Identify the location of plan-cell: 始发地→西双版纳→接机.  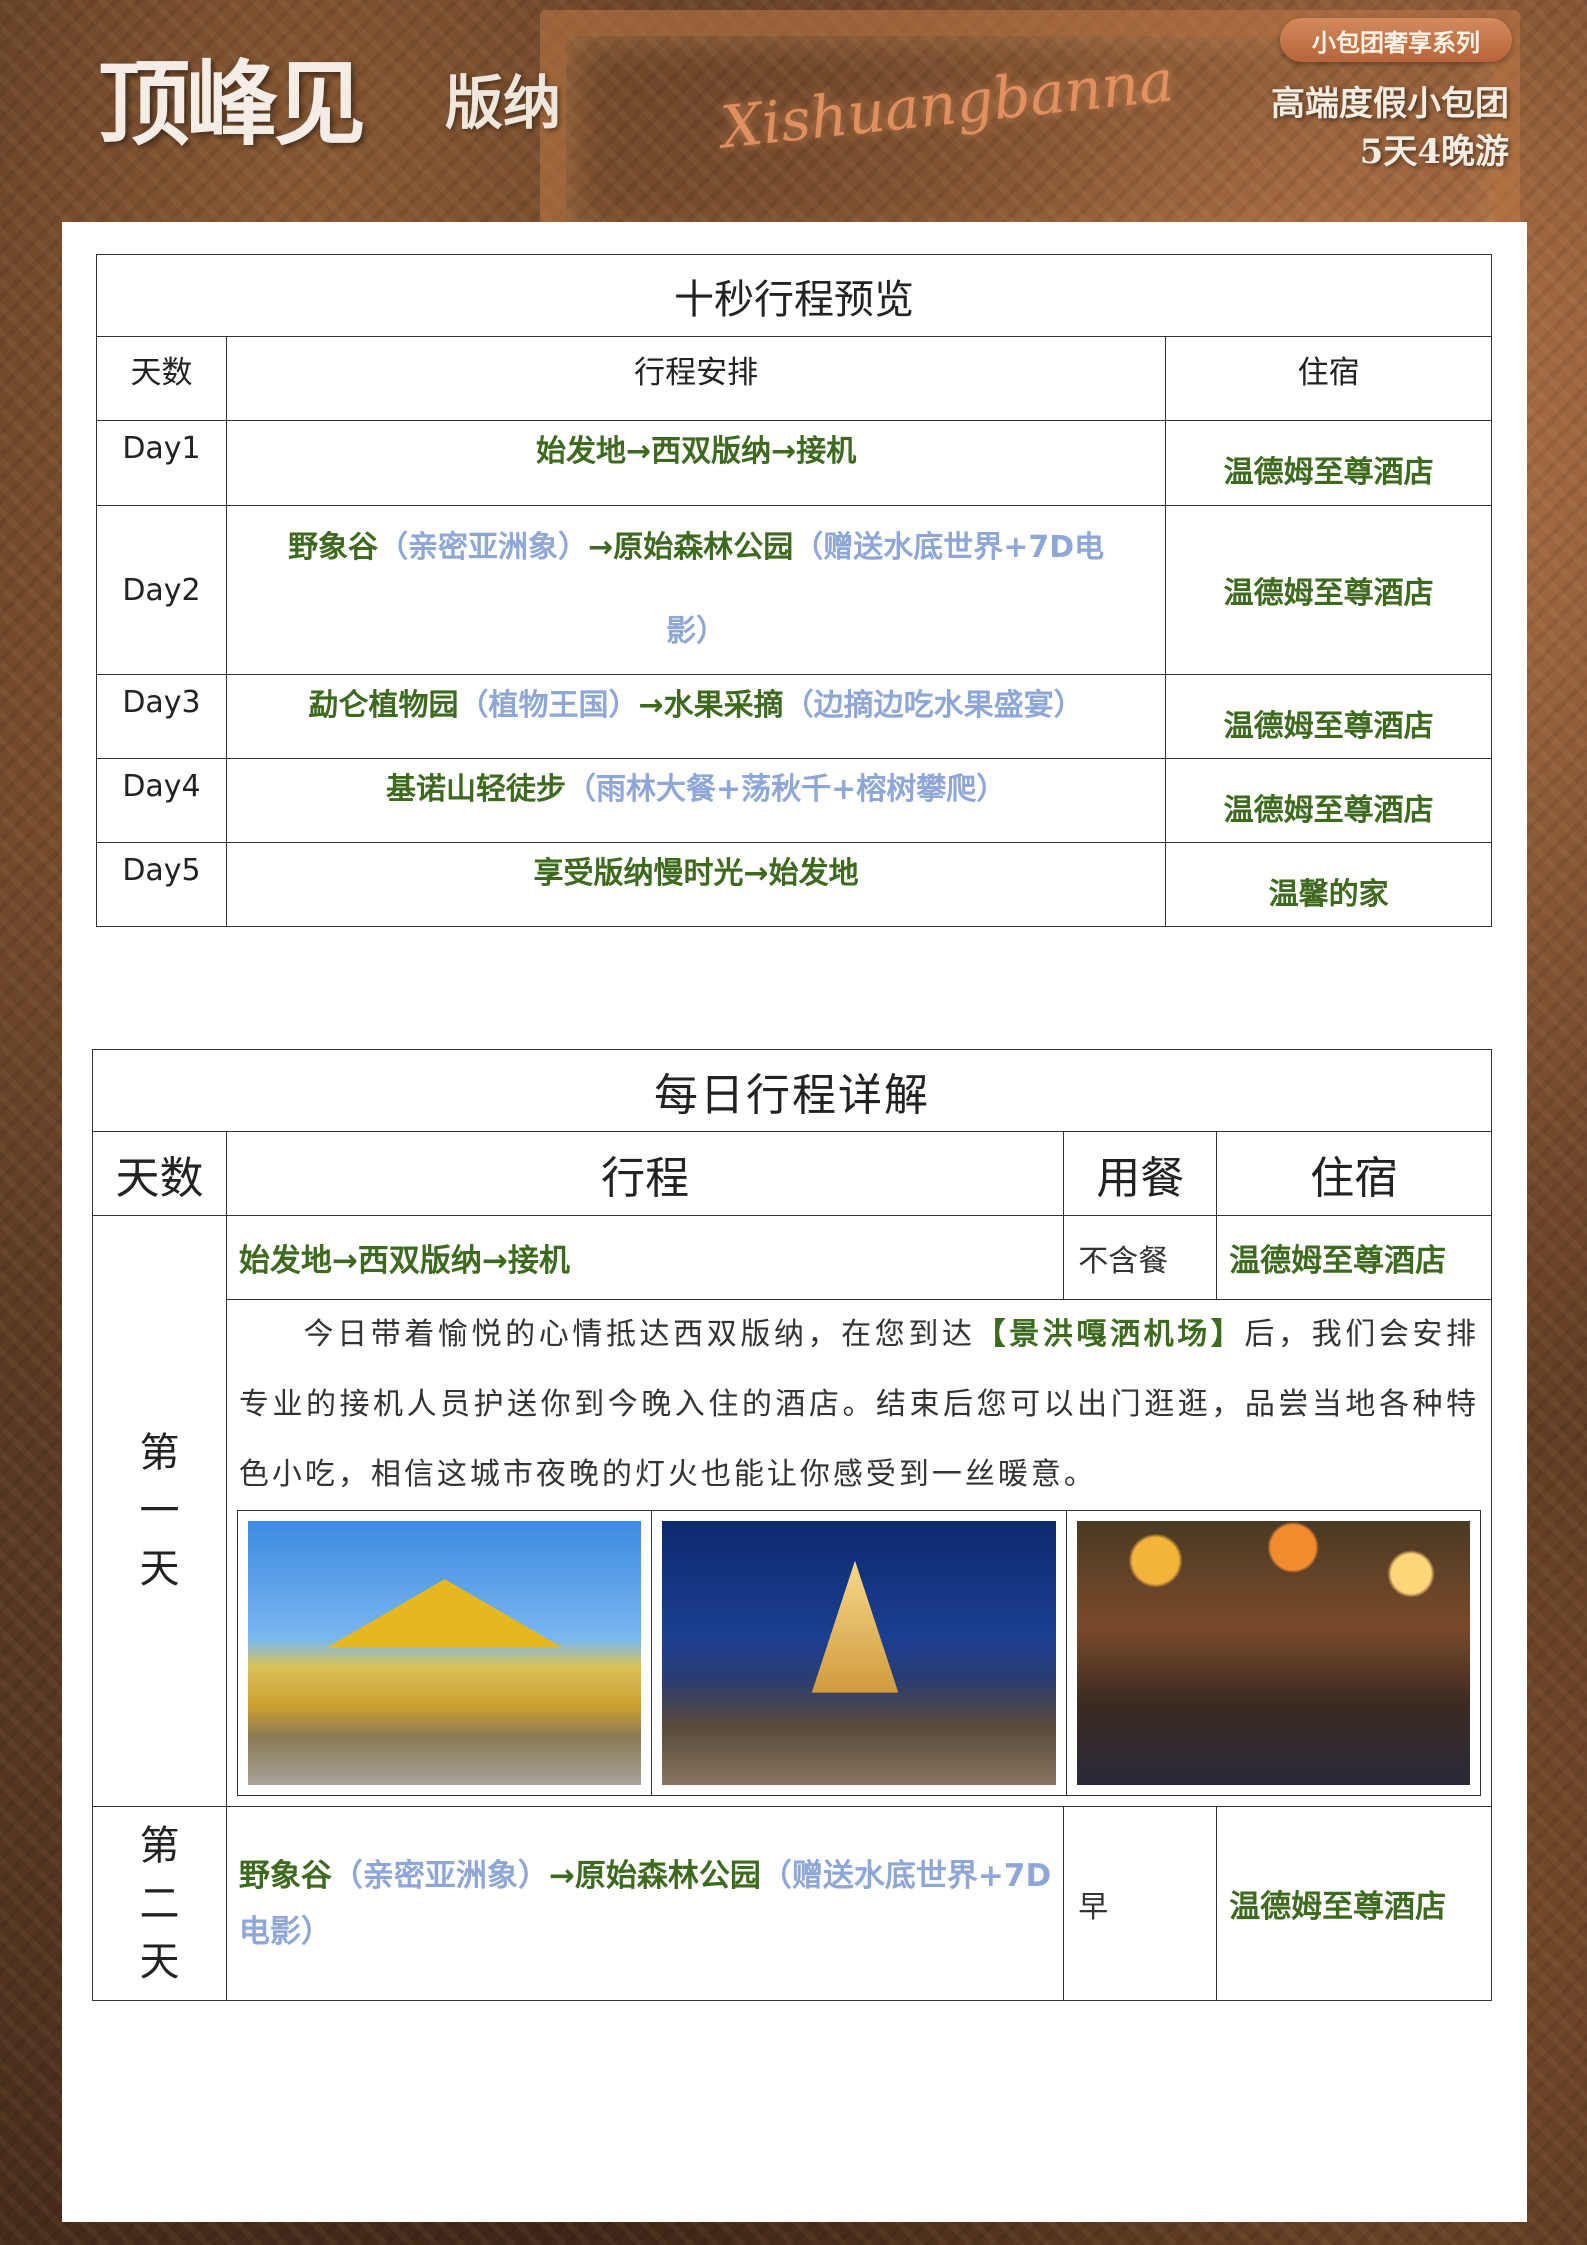
(696, 463).